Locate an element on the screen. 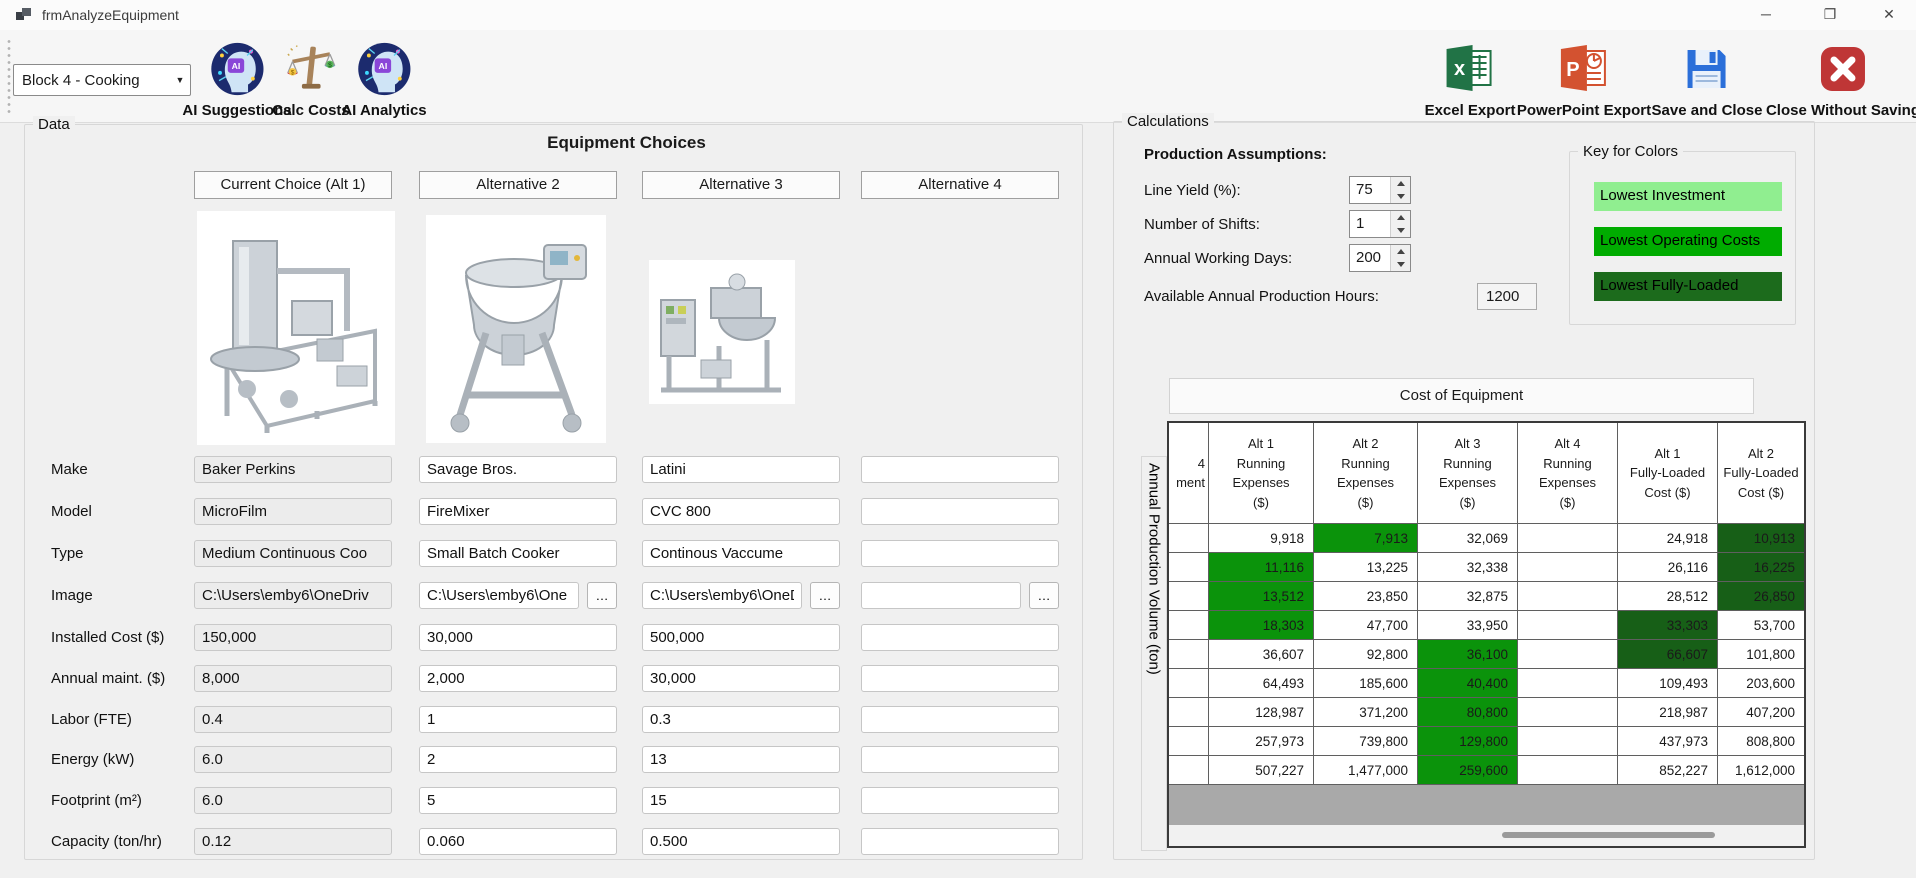 Image resolution: width=1916 pixels, height=878 pixels. grid-cell: 40,400 is located at coordinates (1468, 683).